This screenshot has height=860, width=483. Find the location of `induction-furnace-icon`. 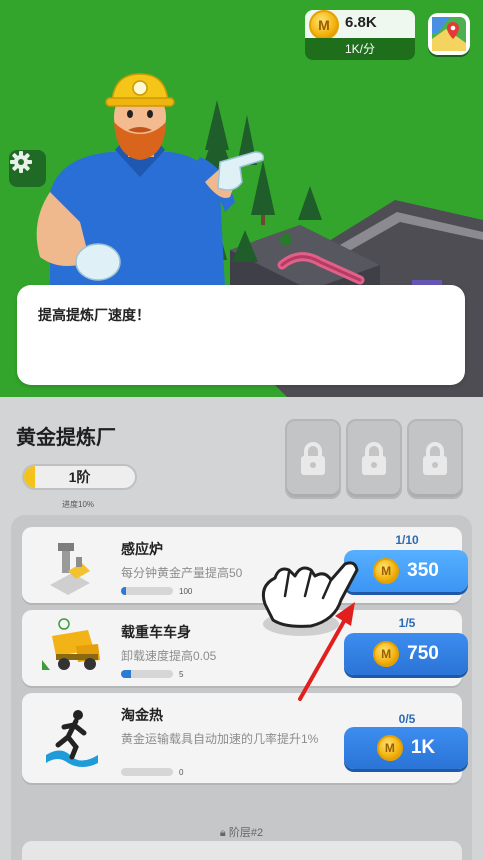

induction-furnace-icon is located at coordinates (70, 565).